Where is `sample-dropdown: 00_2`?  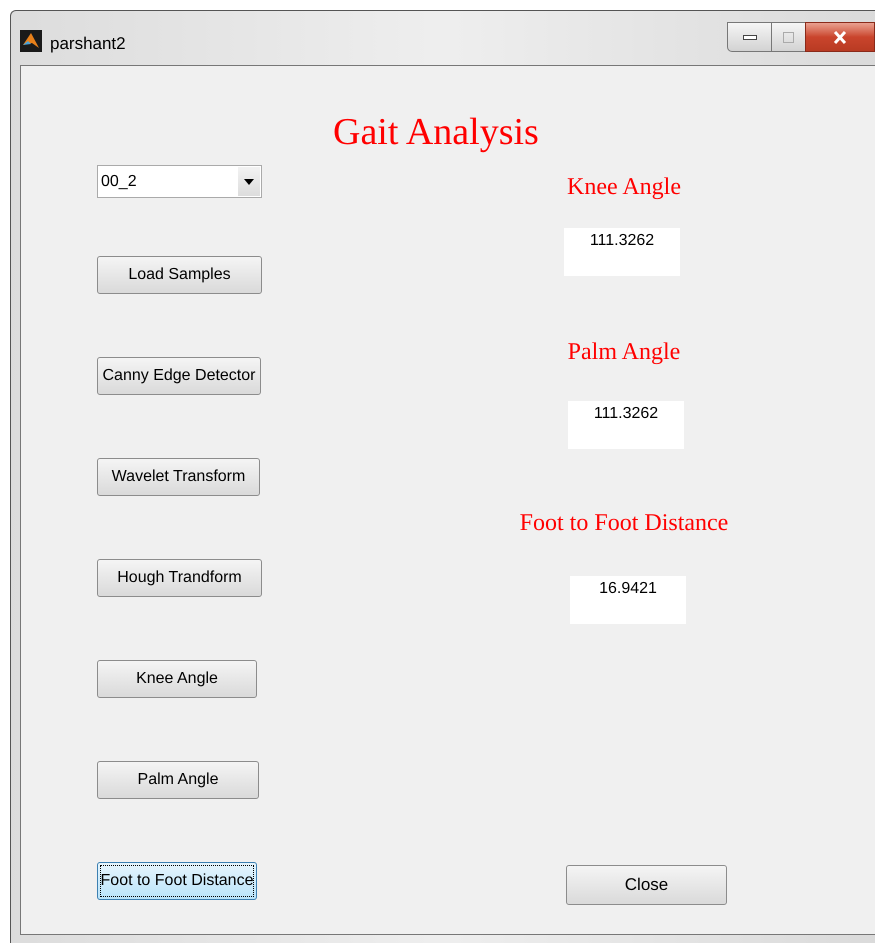 sample-dropdown: 00_2 is located at coordinates (179, 181).